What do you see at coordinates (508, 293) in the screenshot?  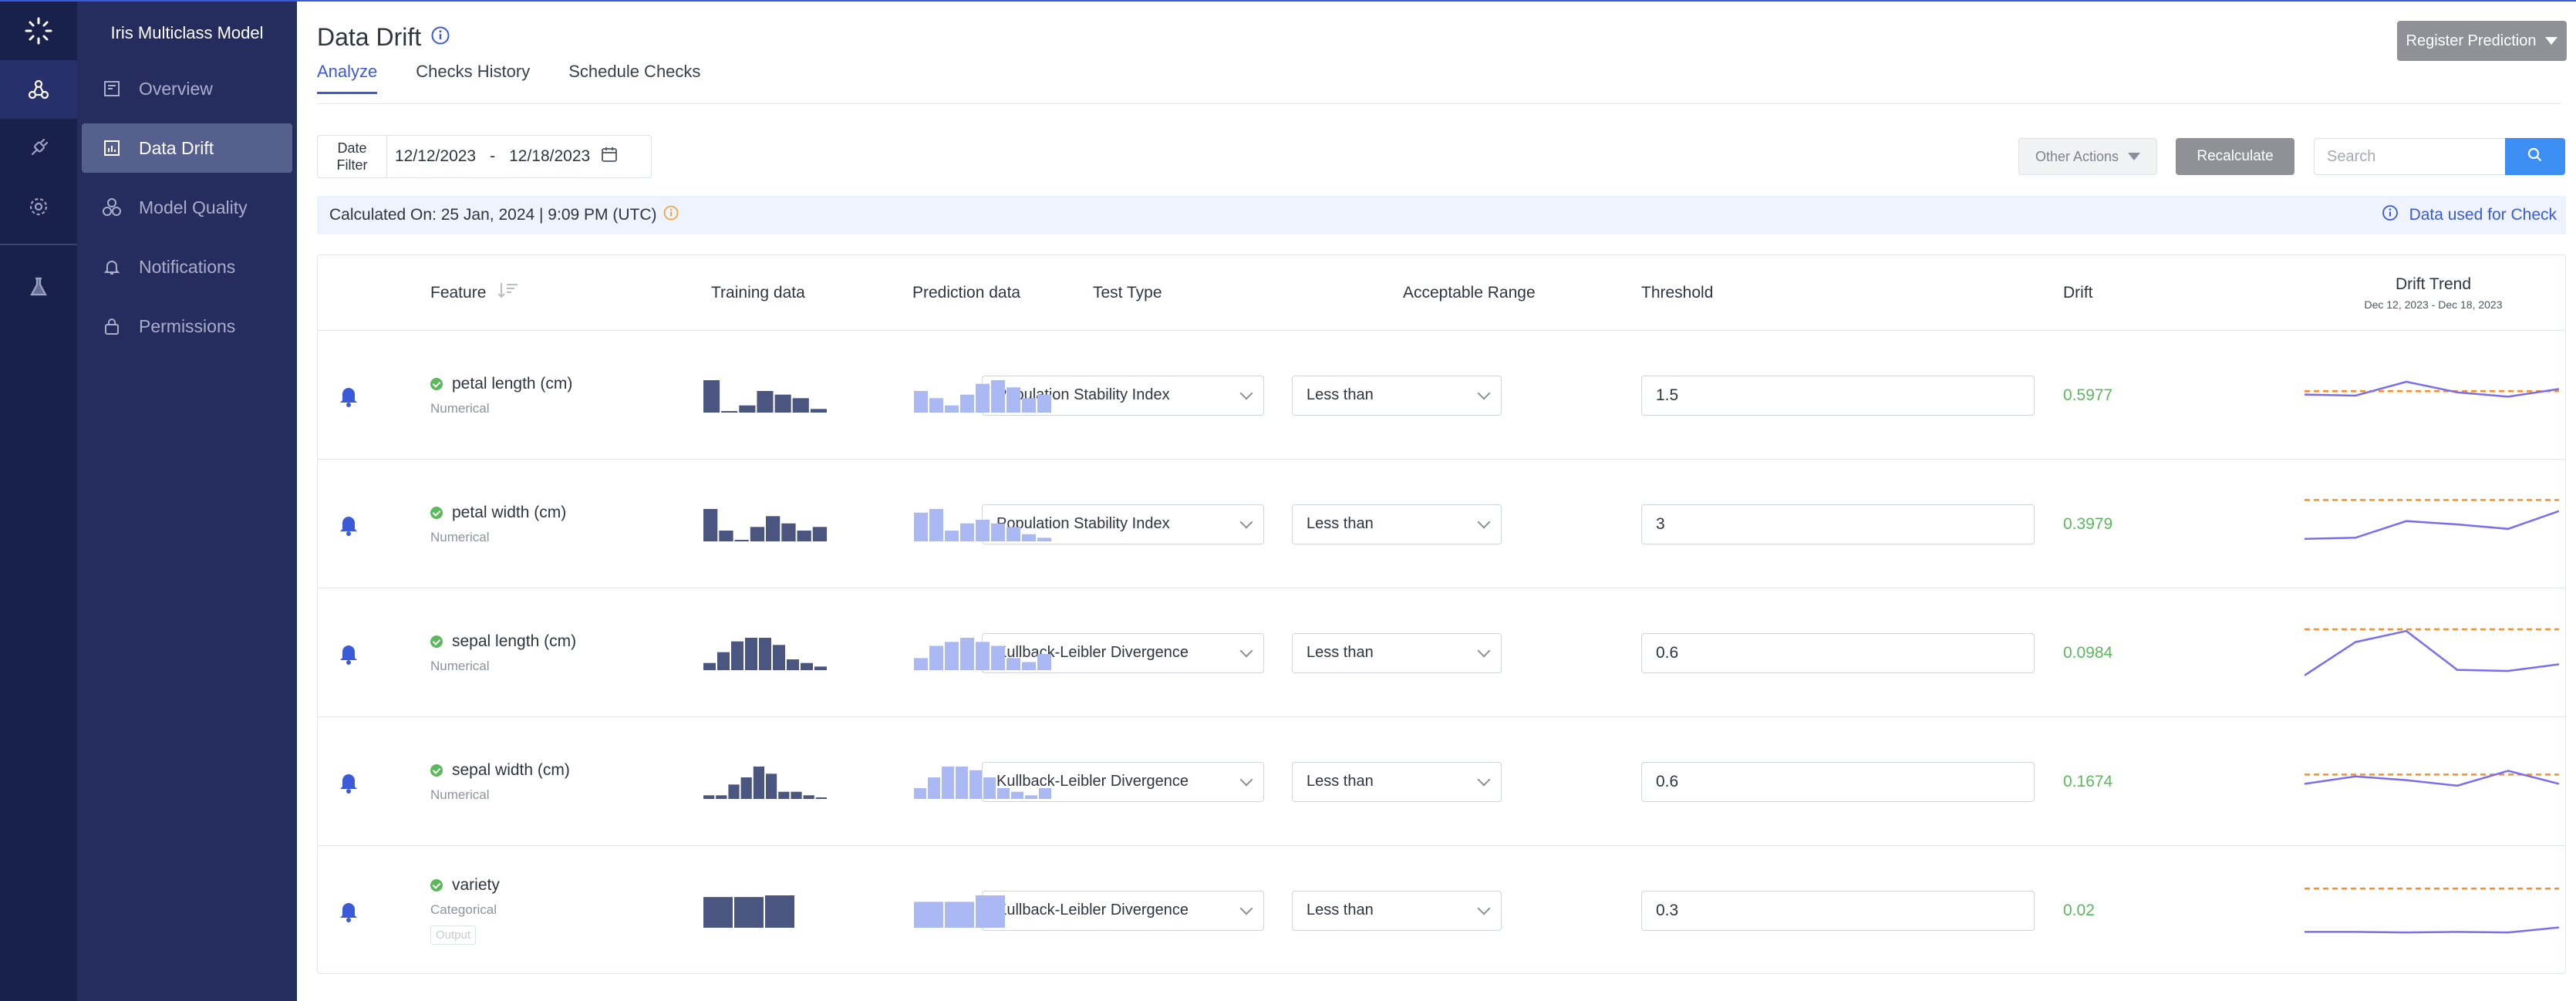 I see `sort-icon` at bounding box center [508, 293].